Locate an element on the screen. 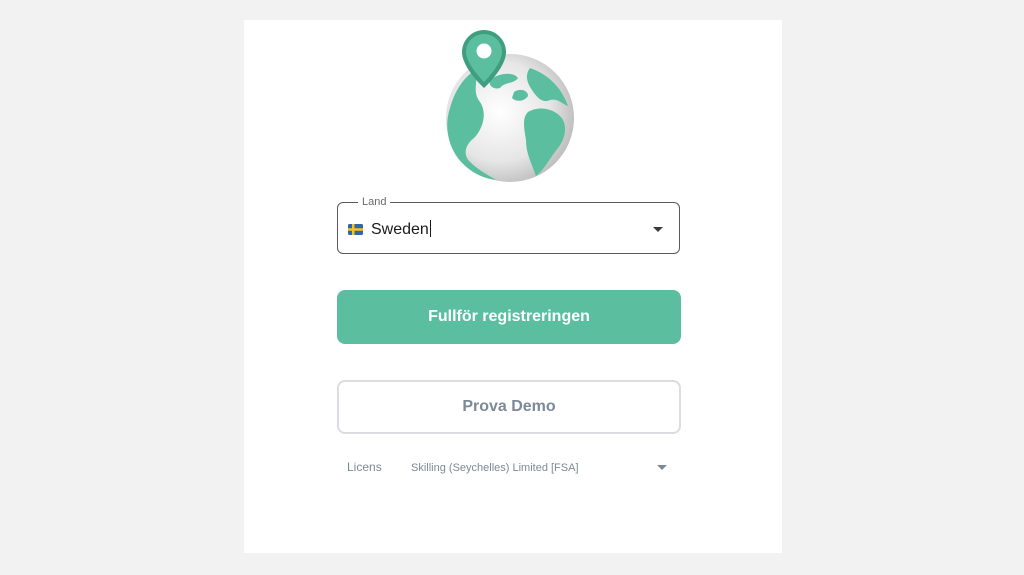 The image size is (1024, 575). country-value: Sweden is located at coordinates (401, 230).